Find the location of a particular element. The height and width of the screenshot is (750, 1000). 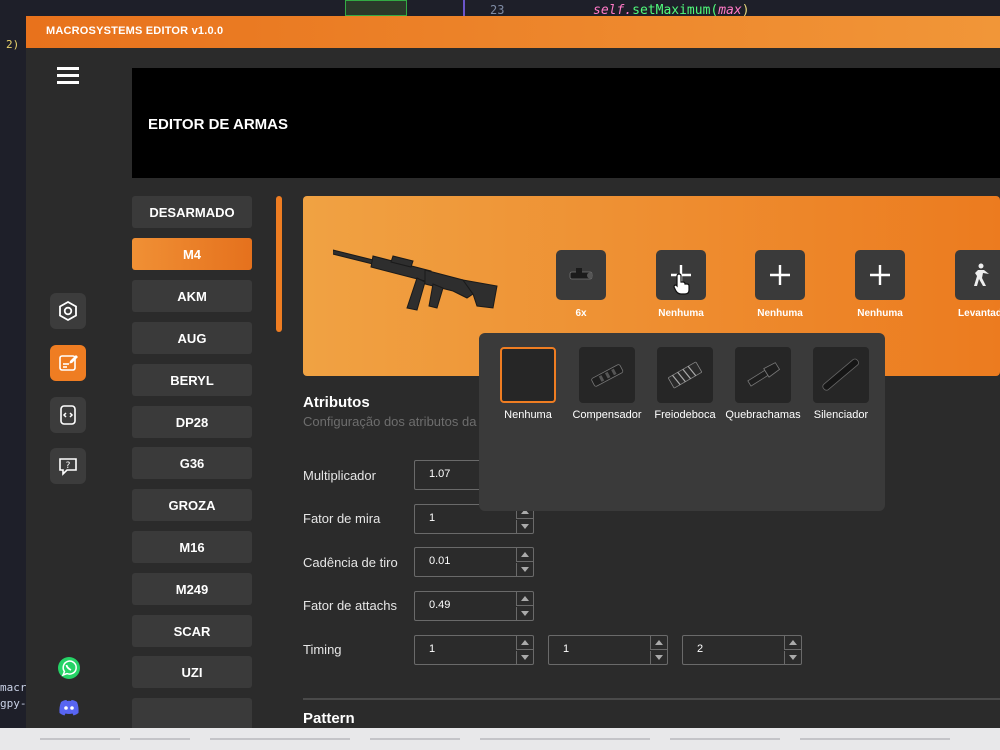

slot-label-scope: 6x is located at coordinates (581, 313).